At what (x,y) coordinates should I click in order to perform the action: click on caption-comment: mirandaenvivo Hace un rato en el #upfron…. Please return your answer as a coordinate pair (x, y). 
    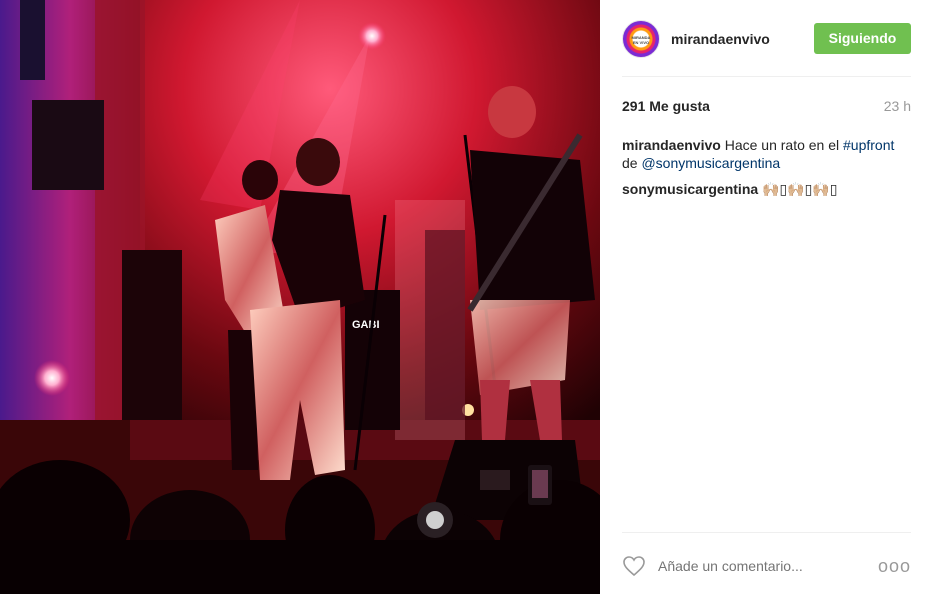
    Looking at the image, I should click on (766, 154).